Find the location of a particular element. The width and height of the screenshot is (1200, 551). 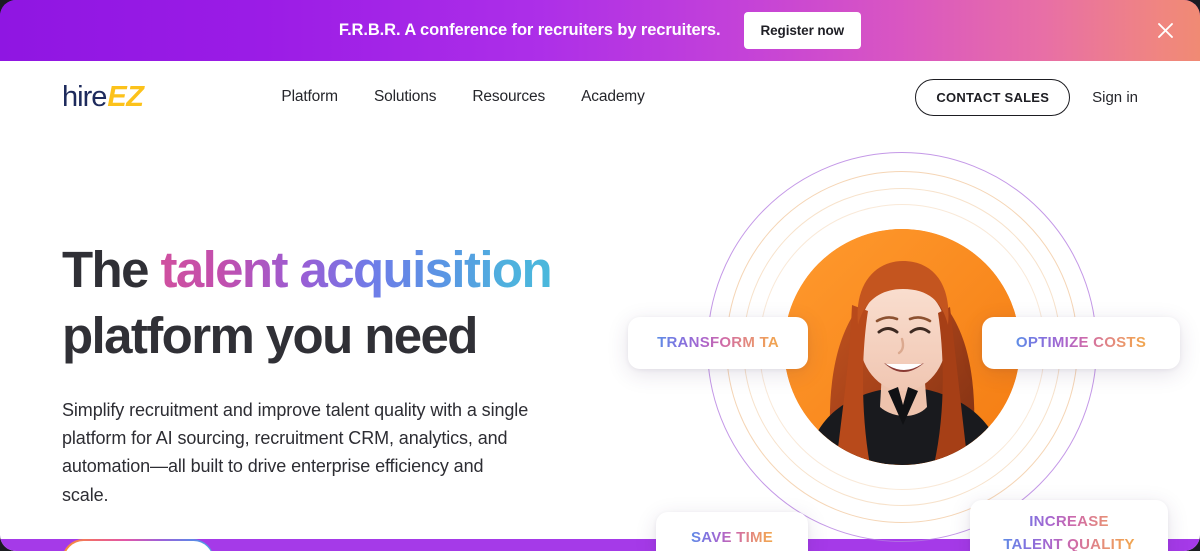

header-actions: CONTACT SALES Sign in is located at coordinates (1026, 97).